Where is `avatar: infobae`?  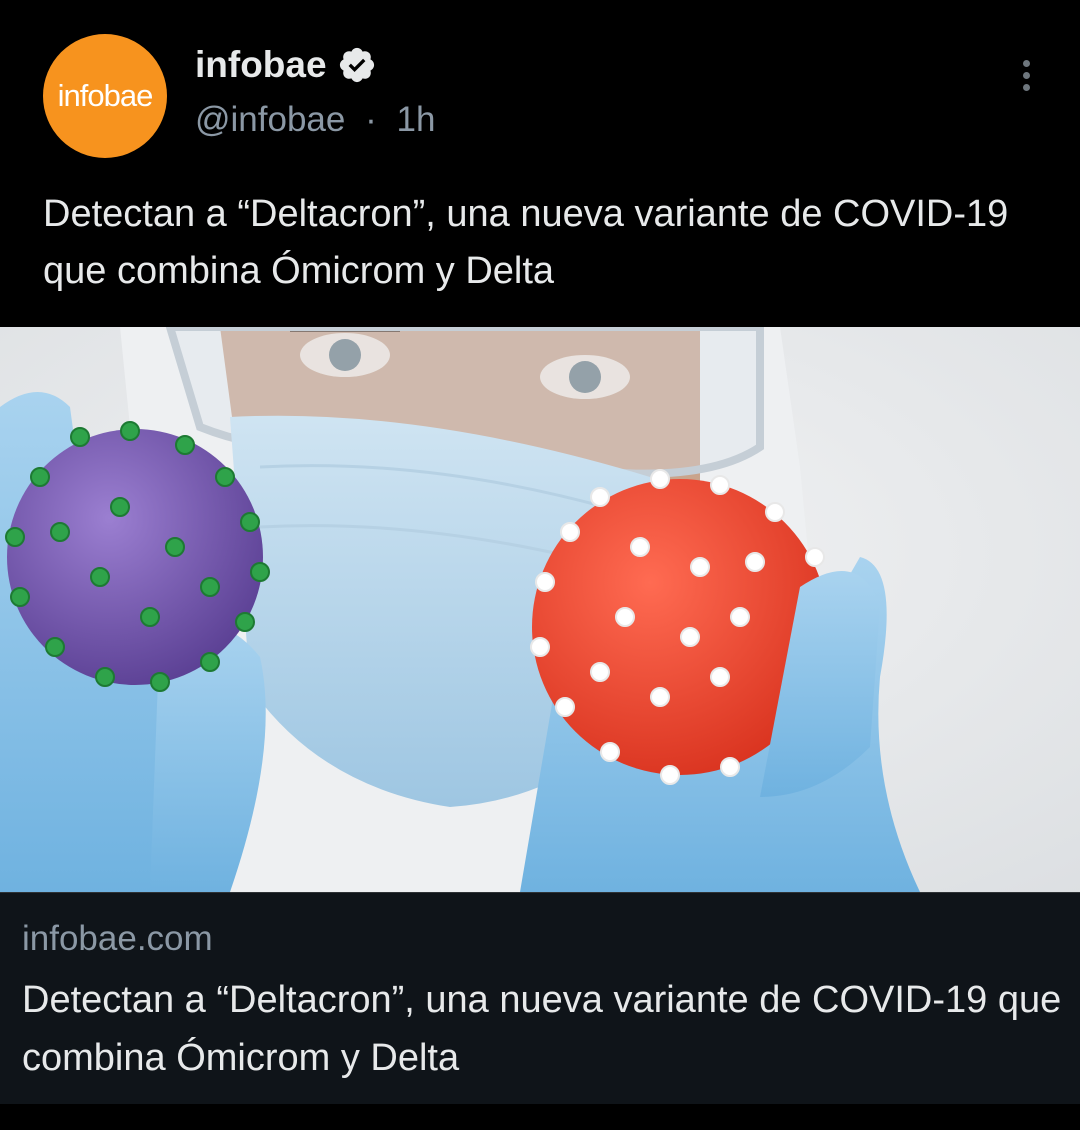
avatar: infobae is located at coordinates (105, 96).